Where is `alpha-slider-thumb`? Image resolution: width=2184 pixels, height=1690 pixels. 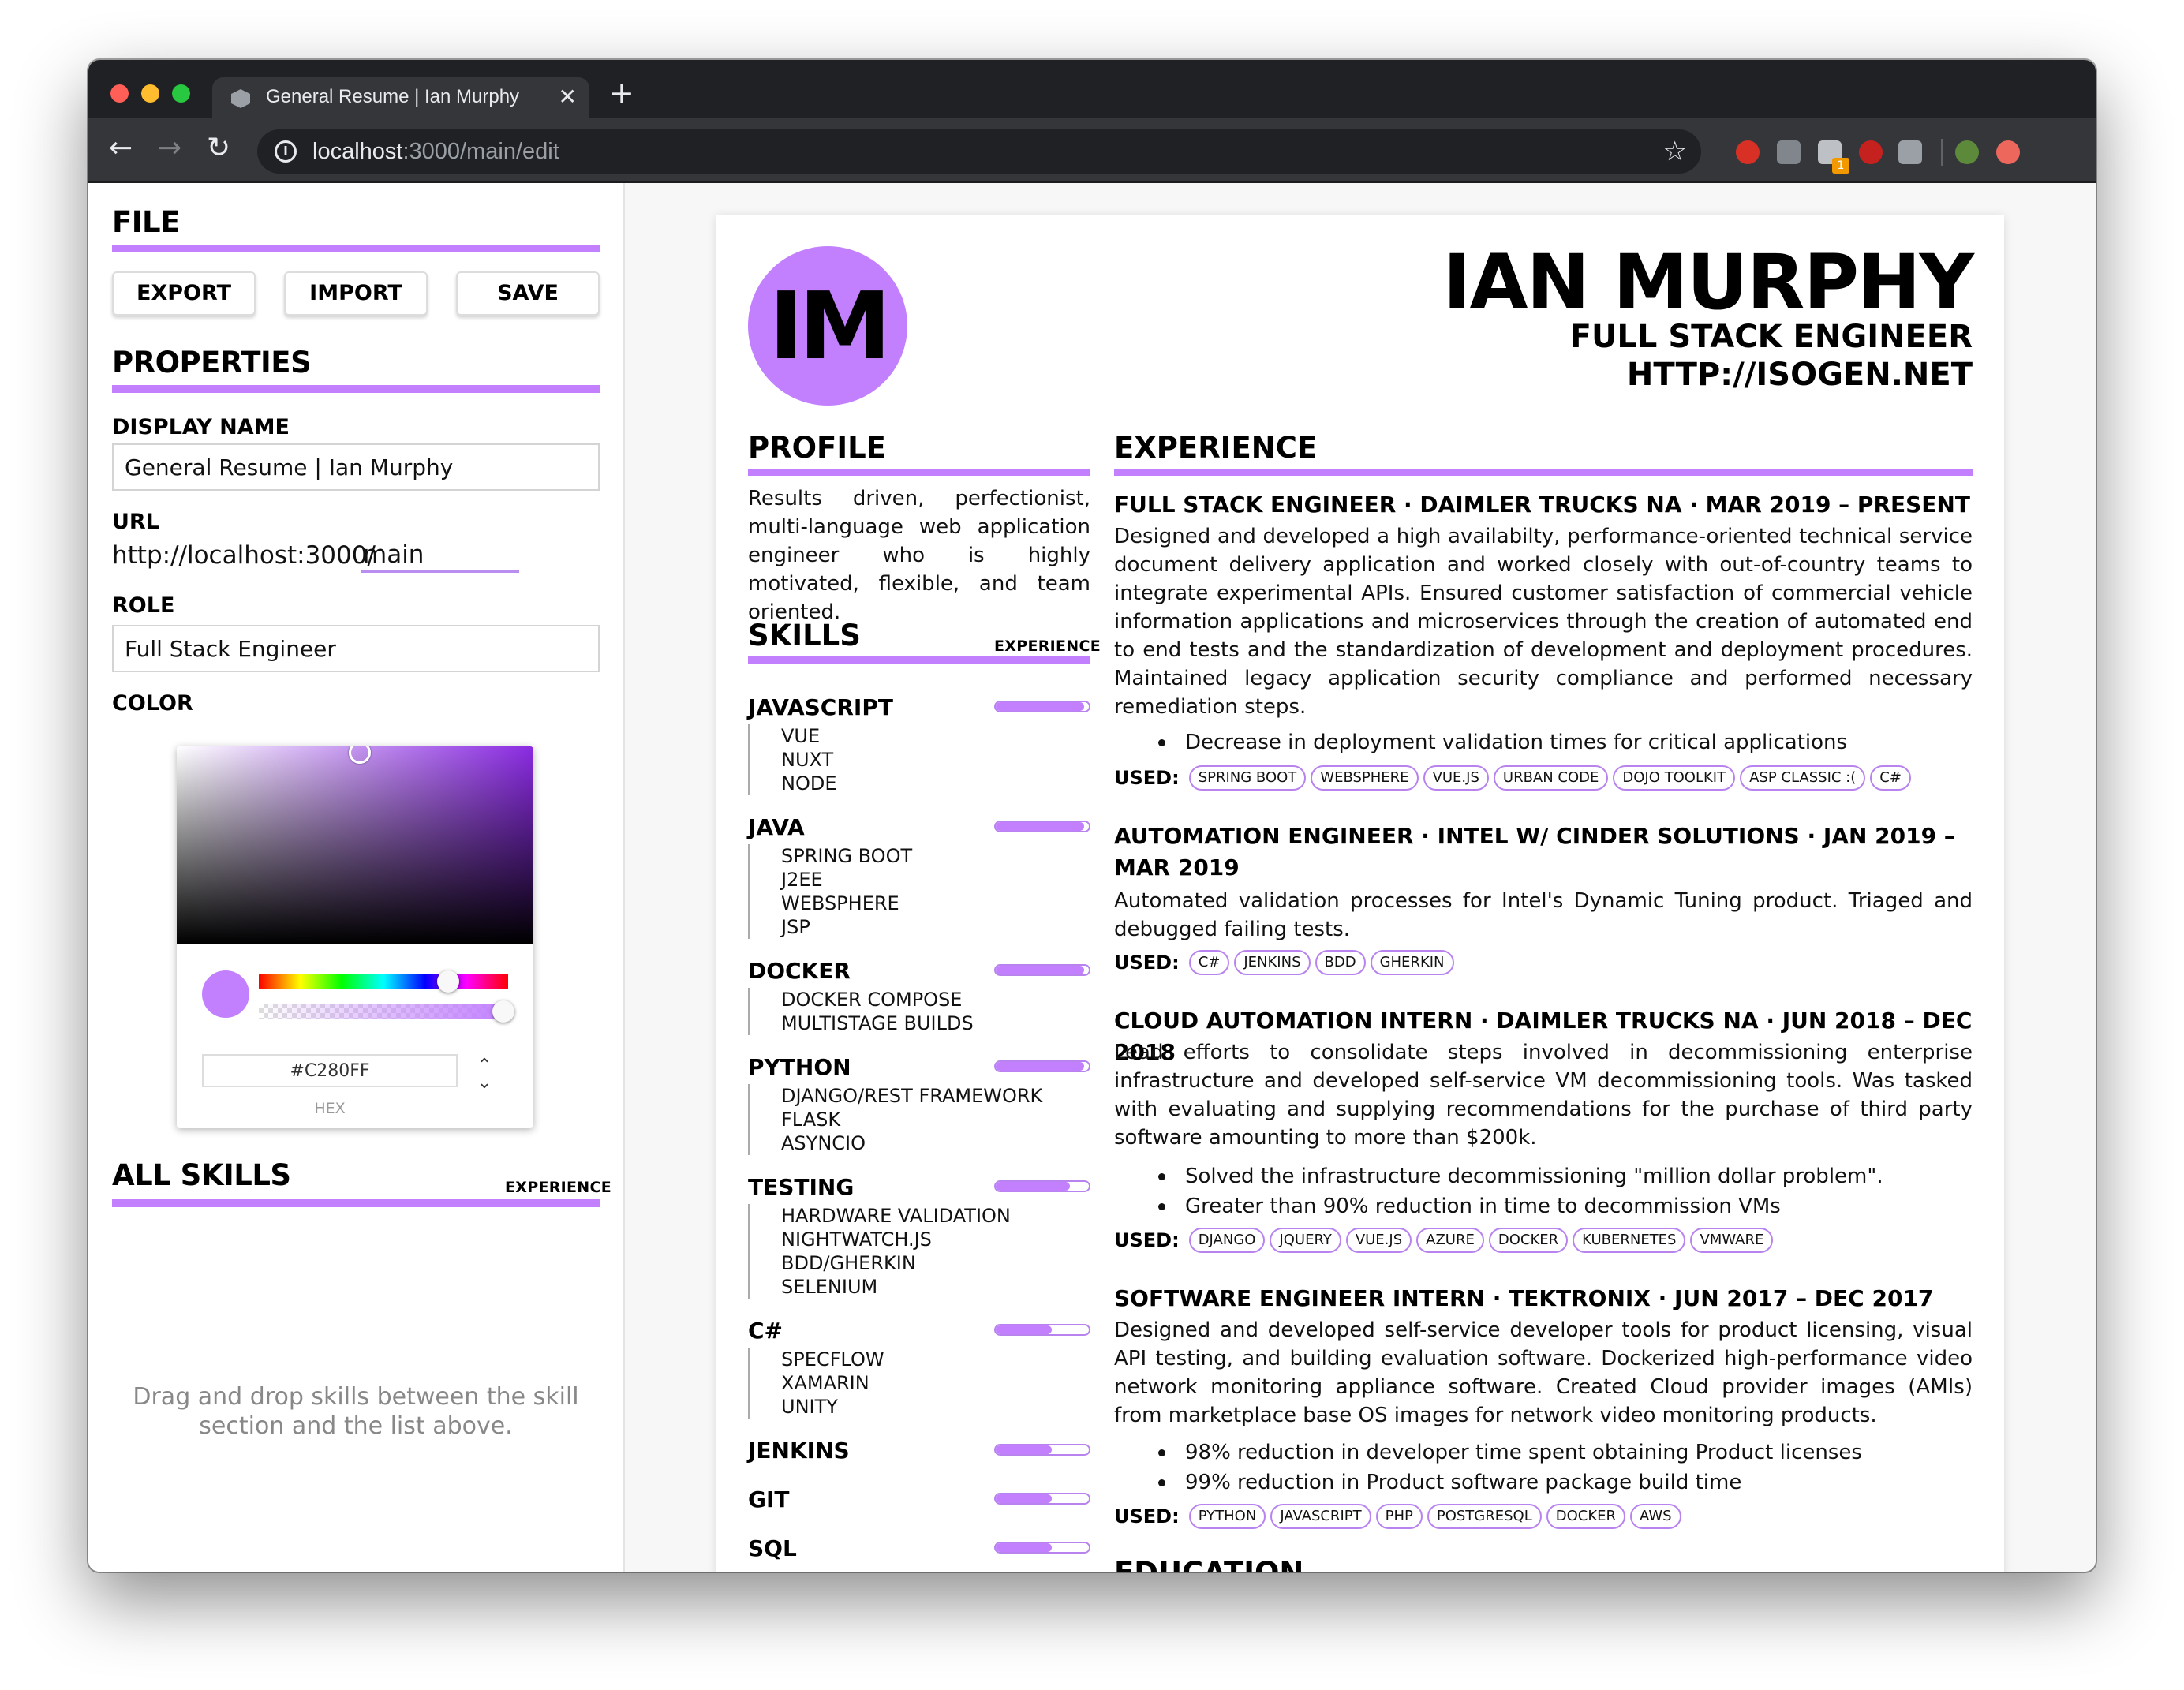
alpha-slider-thumb is located at coordinates (503, 1011).